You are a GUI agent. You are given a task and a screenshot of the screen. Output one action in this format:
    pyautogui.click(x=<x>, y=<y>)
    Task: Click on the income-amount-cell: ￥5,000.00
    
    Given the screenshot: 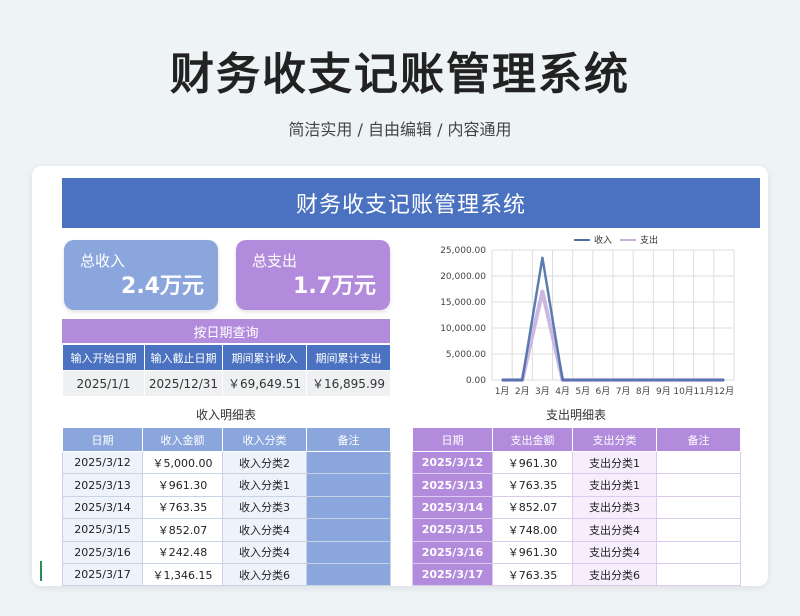 What is the action you would take?
    pyautogui.click(x=182, y=462)
    